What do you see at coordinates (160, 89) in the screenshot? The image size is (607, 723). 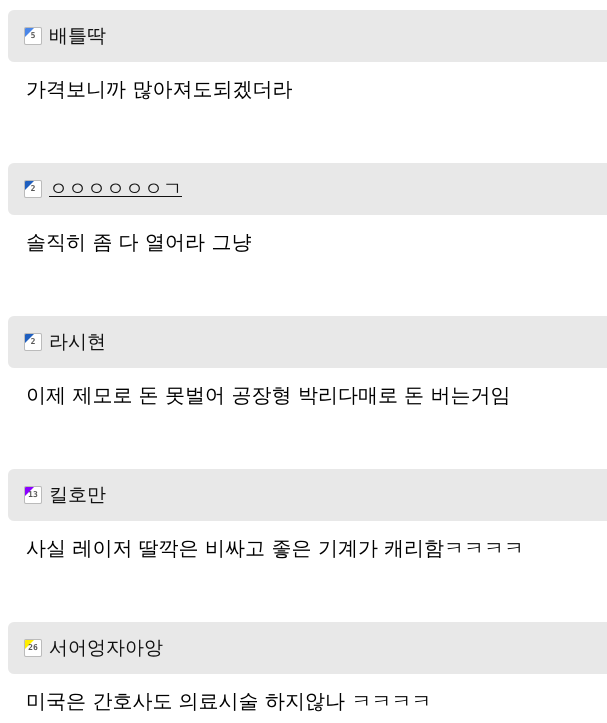 I see `comment-text: 가격보니까 많아져도되겠더라` at bounding box center [160, 89].